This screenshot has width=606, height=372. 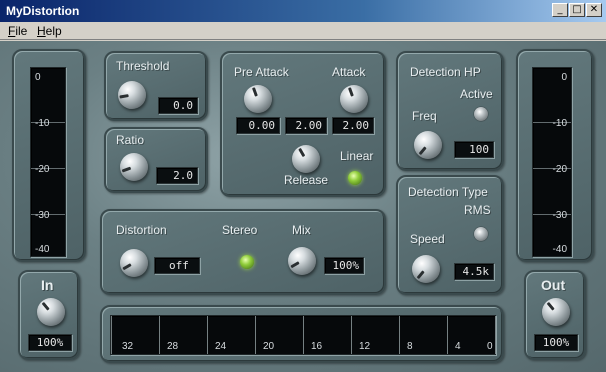 What do you see at coordinates (474, 271) in the screenshot?
I see `speed-value: 4.5k` at bounding box center [474, 271].